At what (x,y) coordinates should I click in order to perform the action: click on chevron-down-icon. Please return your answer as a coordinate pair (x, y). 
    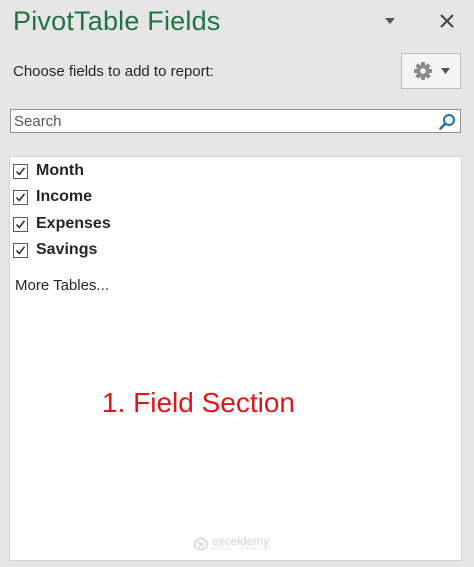
    Looking at the image, I should click on (390, 21).